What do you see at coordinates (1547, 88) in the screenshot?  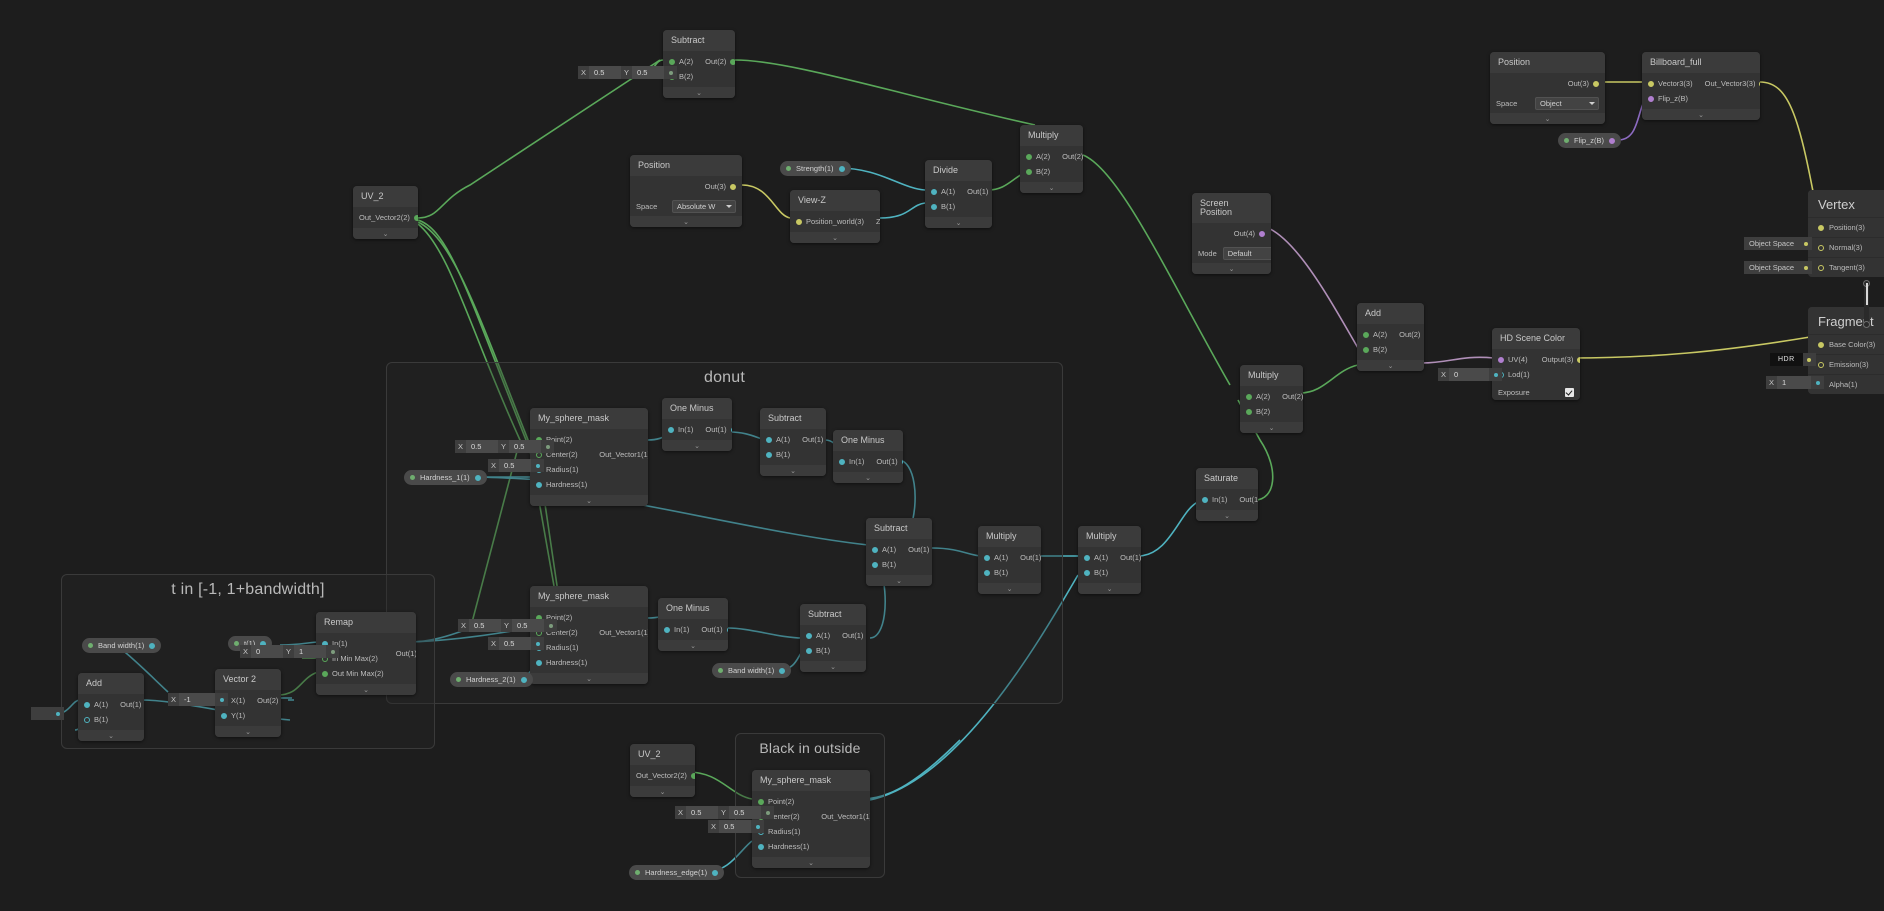 I see `node-position-object: Position Out(3) Space Object ⌄` at bounding box center [1547, 88].